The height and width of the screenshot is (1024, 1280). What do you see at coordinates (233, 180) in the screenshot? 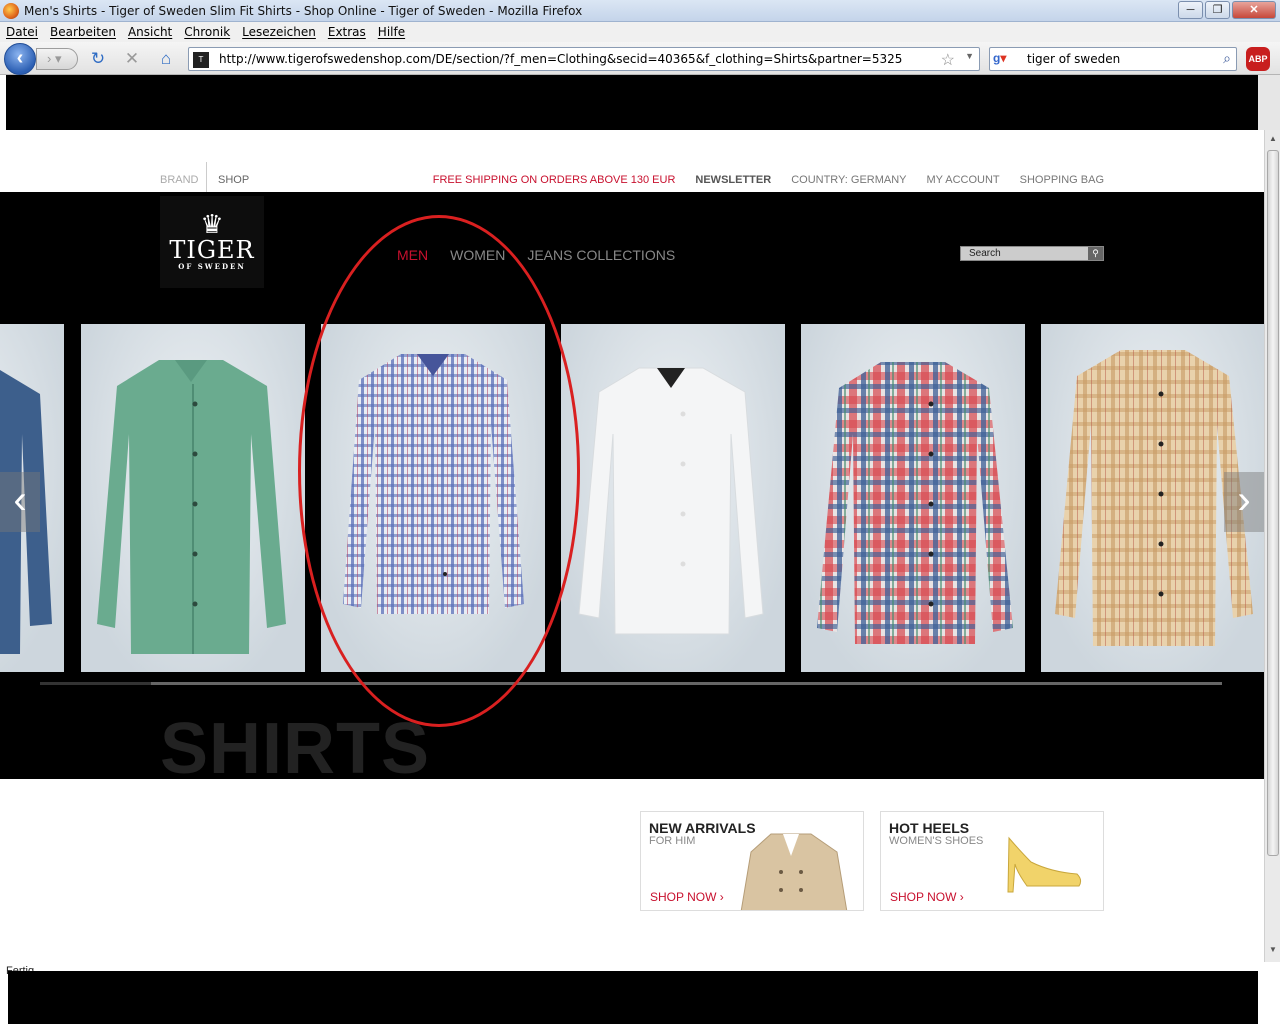
I see `shop-link: SHOP` at bounding box center [233, 180].